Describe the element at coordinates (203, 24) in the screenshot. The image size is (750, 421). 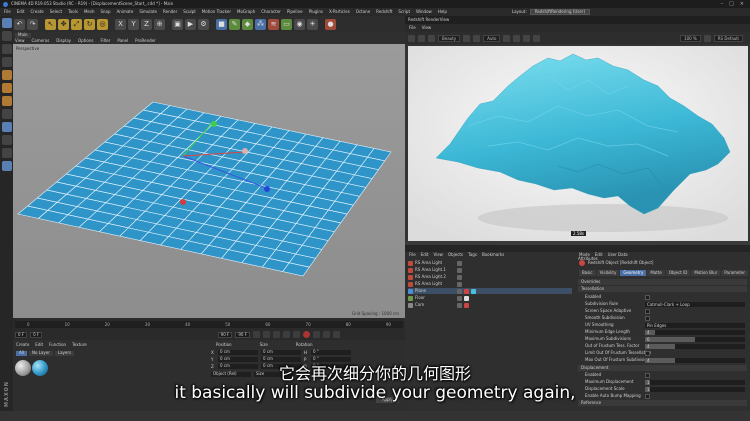
I see `render-settings-icon: ⚙` at that location.